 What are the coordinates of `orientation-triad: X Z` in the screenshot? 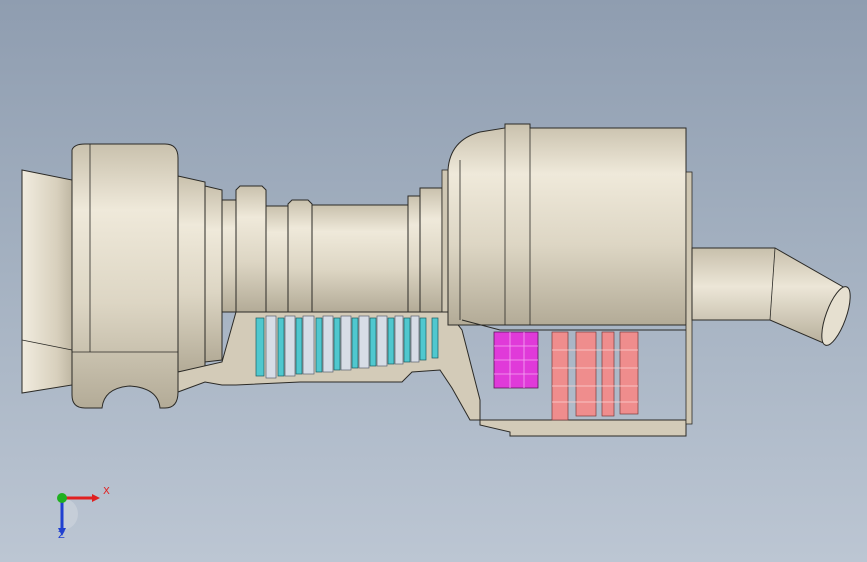 It's located at (80, 513).